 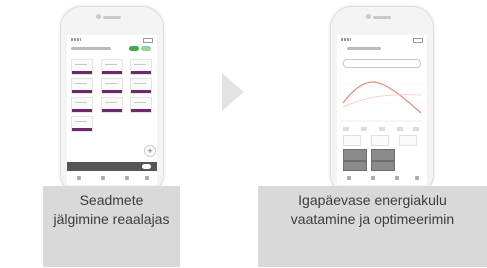 I want to click on usage-line, so click(x=382, y=97).